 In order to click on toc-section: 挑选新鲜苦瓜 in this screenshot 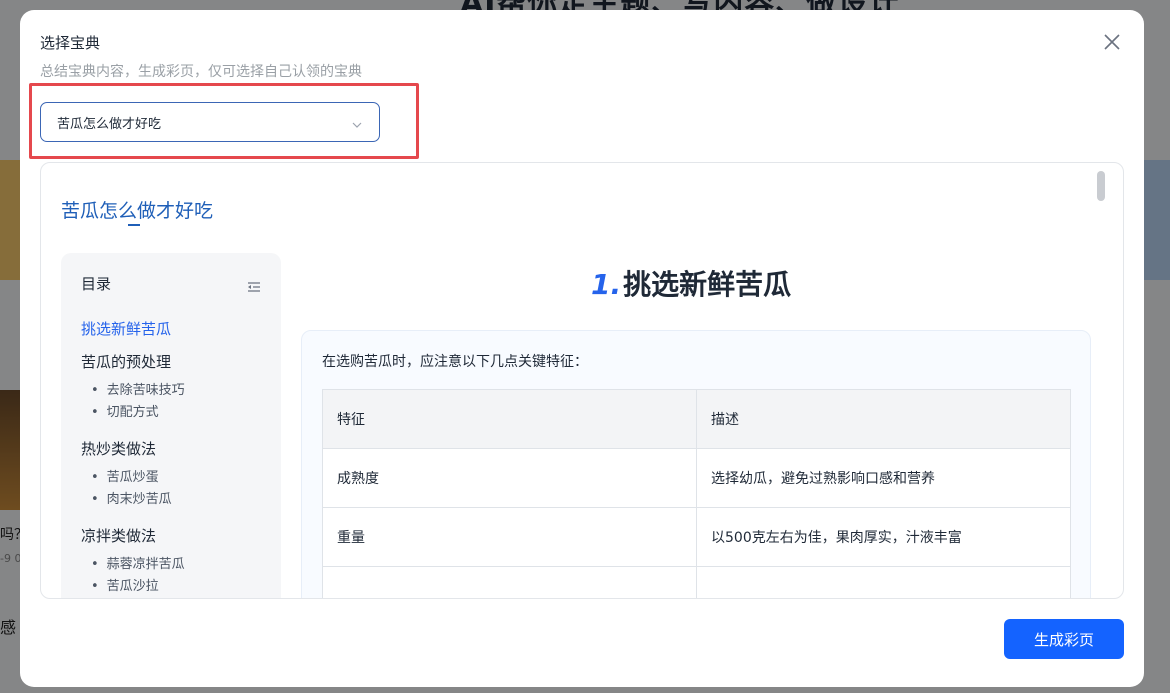, I will do `click(171, 328)`.